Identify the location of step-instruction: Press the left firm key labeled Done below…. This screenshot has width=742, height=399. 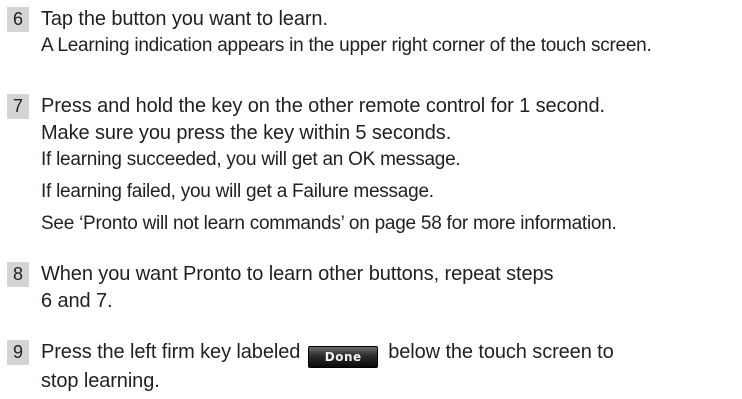
(327, 353).